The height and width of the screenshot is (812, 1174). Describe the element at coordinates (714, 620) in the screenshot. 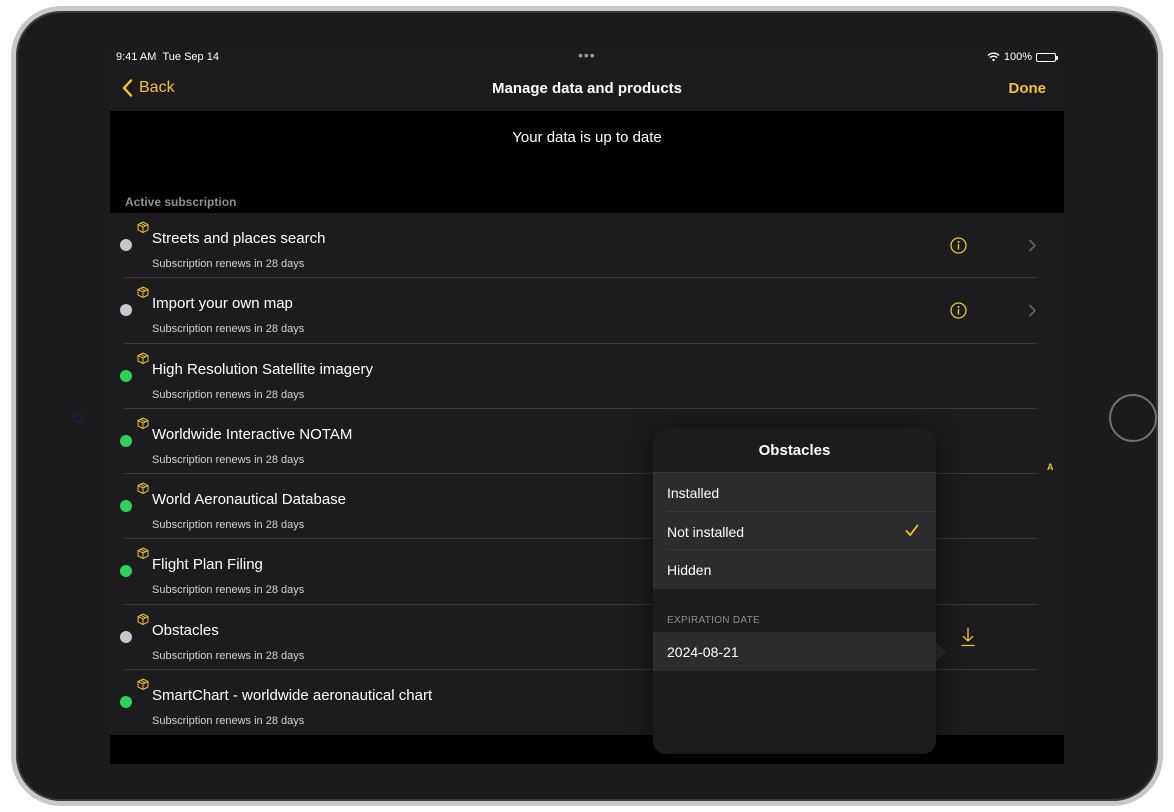

I see `expiration-date-header: EXPIRATION DATE` at that location.